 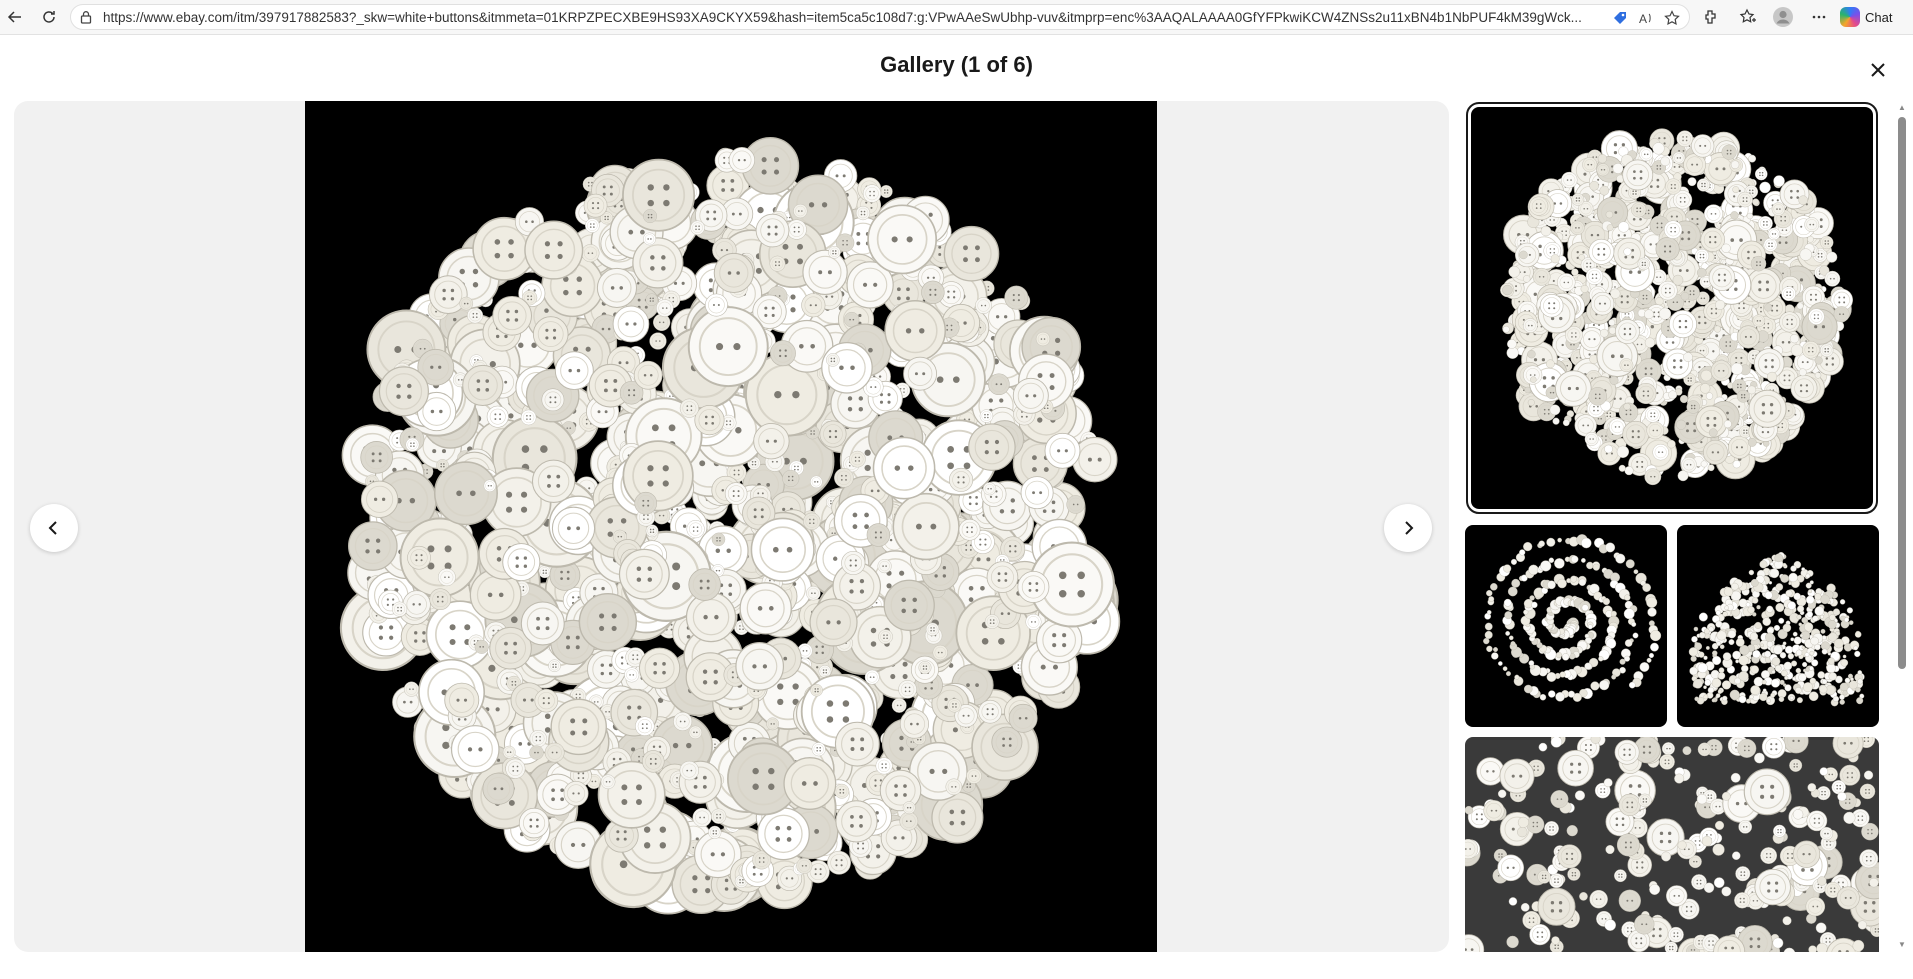 What do you see at coordinates (1902, 108) in the screenshot?
I see `scroll-up-arrow-icon: ▲` at bounding box center [1902, 108].